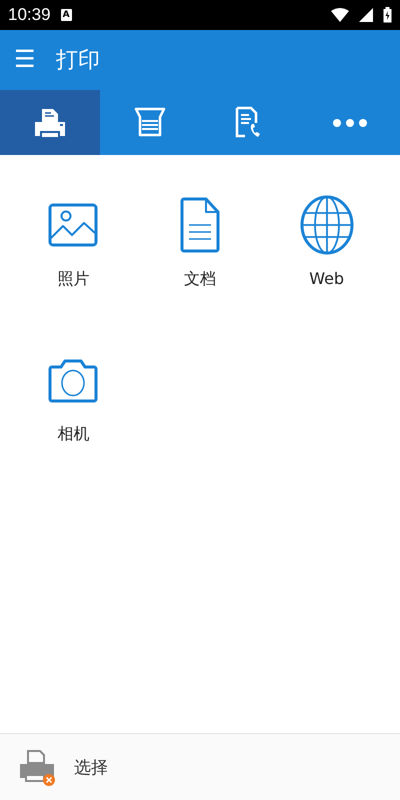  Describe the element at coordinates (73, 434) in the screenshot. I see `source-label: 相机` at that location.